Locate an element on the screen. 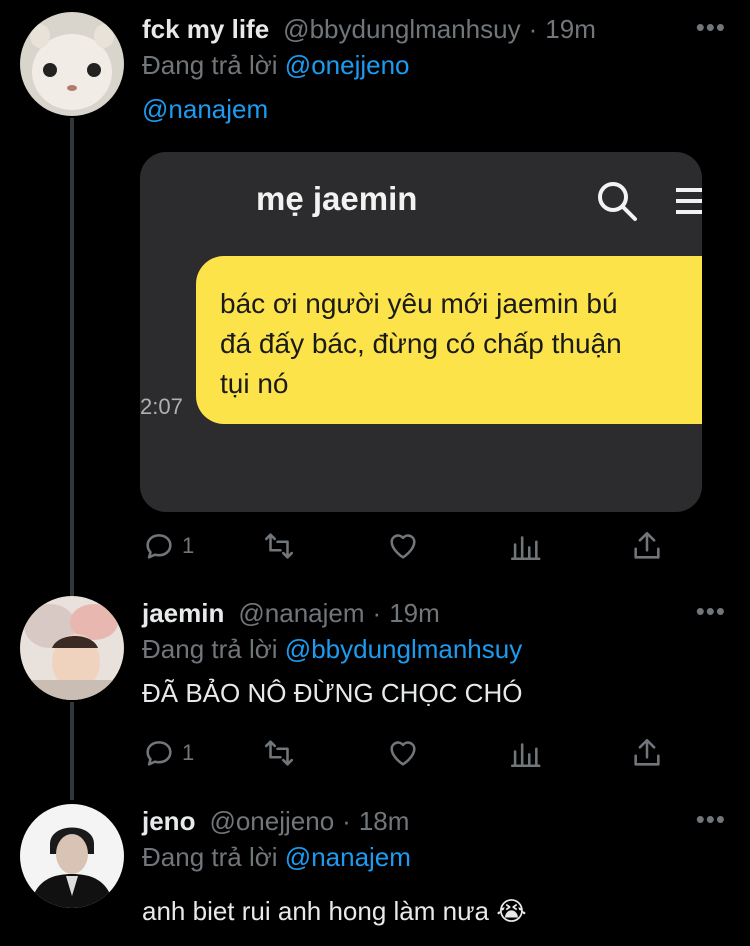 This screenshot has height=946, width=750. chat-message-line: tụi nó is located at coordinates (254, 383).